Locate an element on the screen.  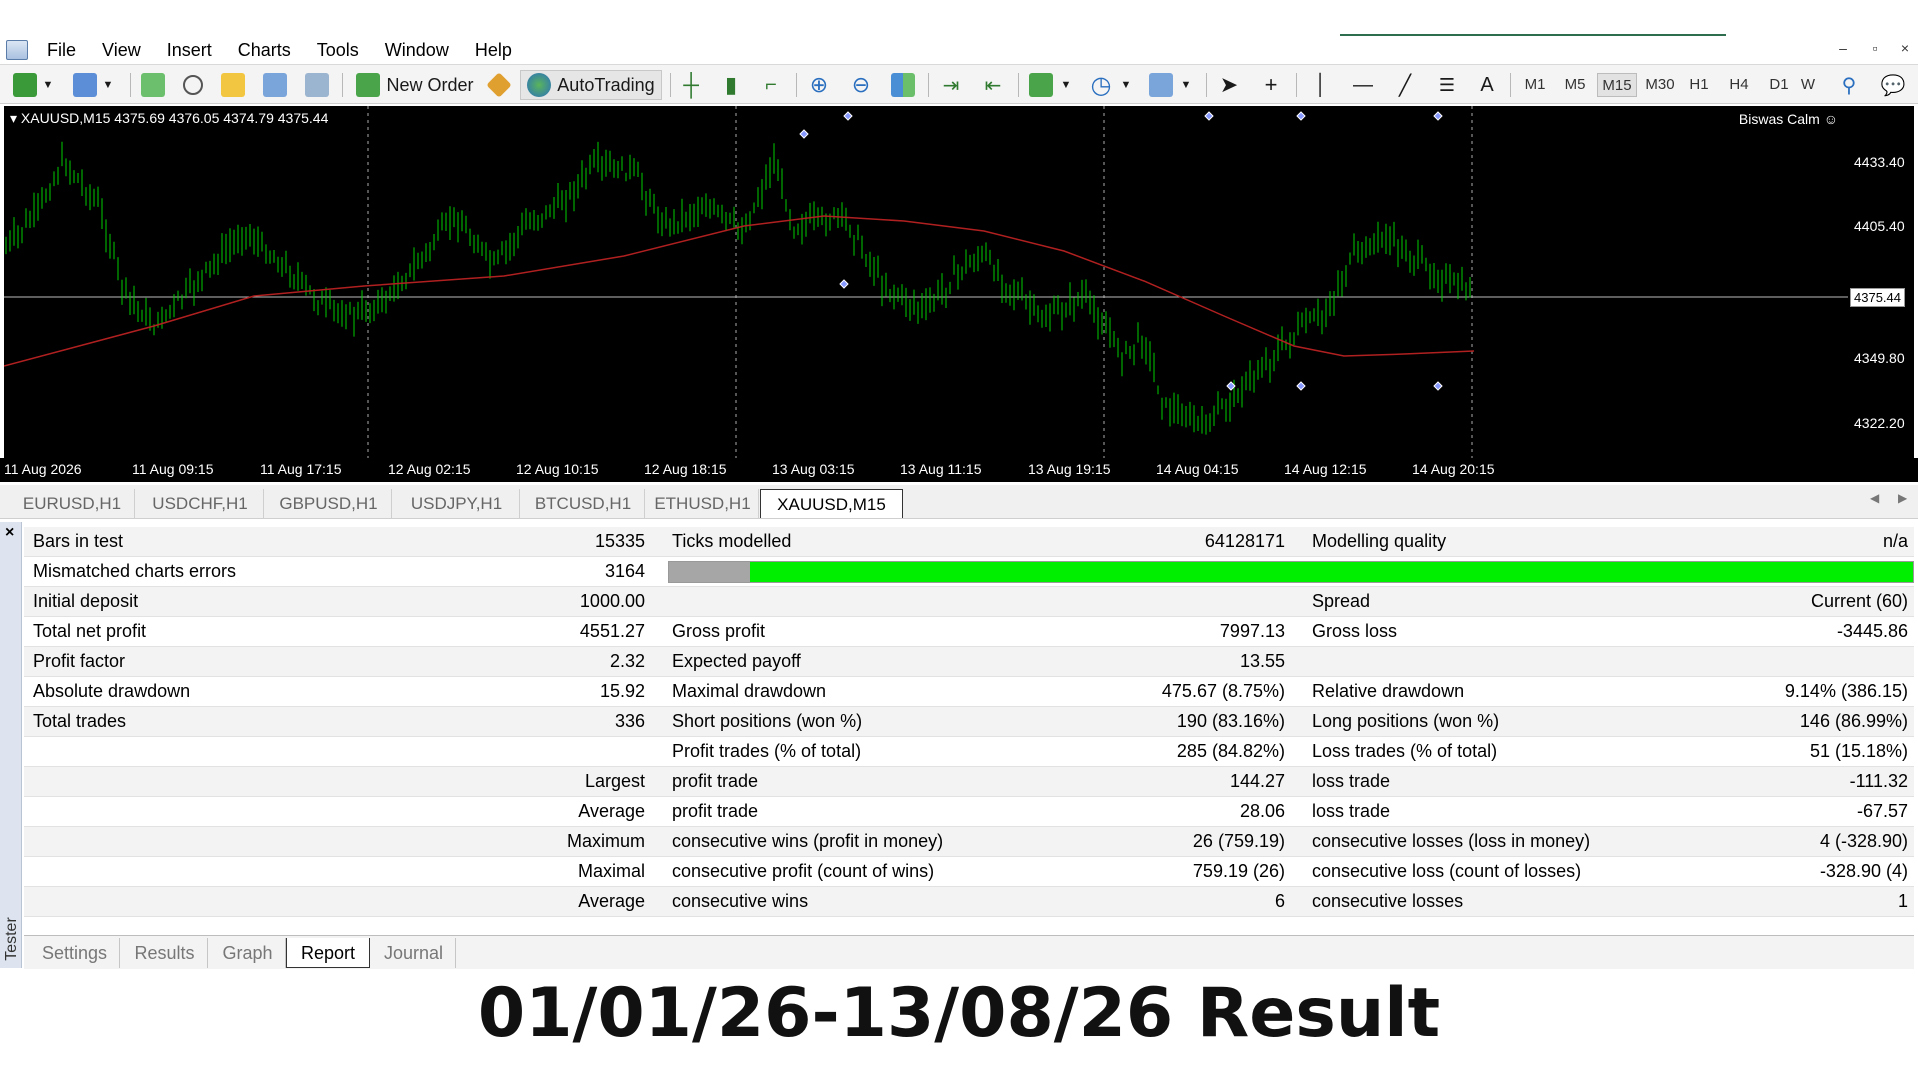
tab-btcusd-h1: BTCUSD,H1 is located at coordinates (583, 503).